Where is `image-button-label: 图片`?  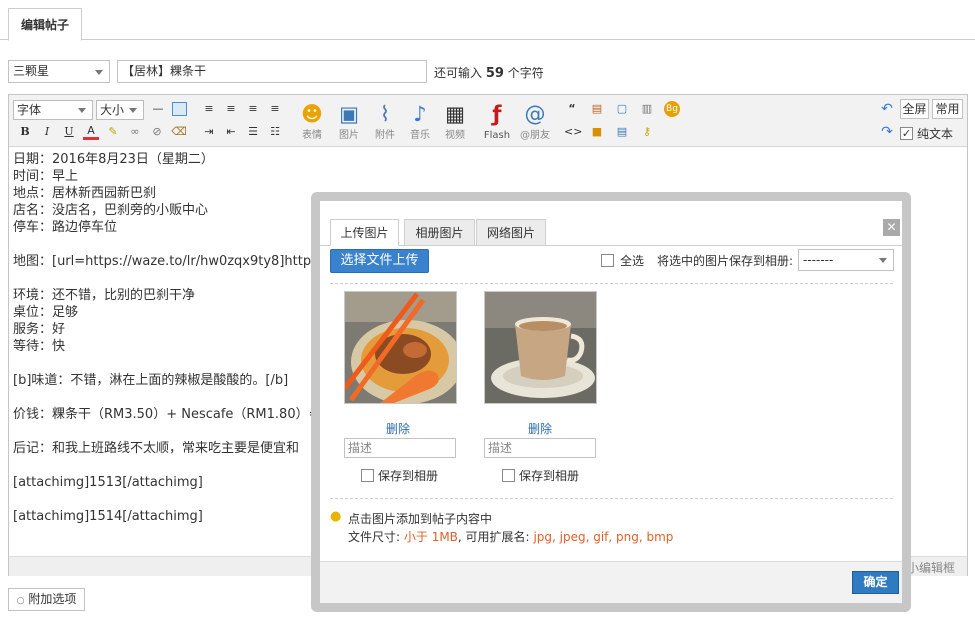
image-button-label: 图片 is located at coordinates (349, 135).